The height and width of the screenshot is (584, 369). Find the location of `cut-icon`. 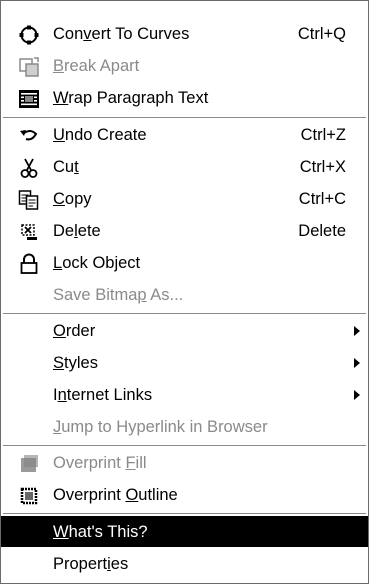

cut-icon is located at coordinates (29, 168).